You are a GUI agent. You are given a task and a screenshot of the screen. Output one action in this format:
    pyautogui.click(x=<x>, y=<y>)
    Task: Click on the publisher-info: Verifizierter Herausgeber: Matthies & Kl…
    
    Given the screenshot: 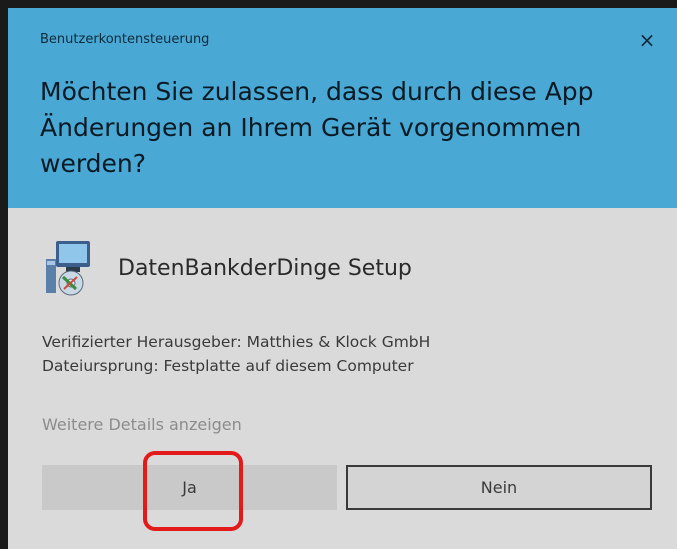 What is the action you would take?
    pyautogui.click(x=236, y=354)
    